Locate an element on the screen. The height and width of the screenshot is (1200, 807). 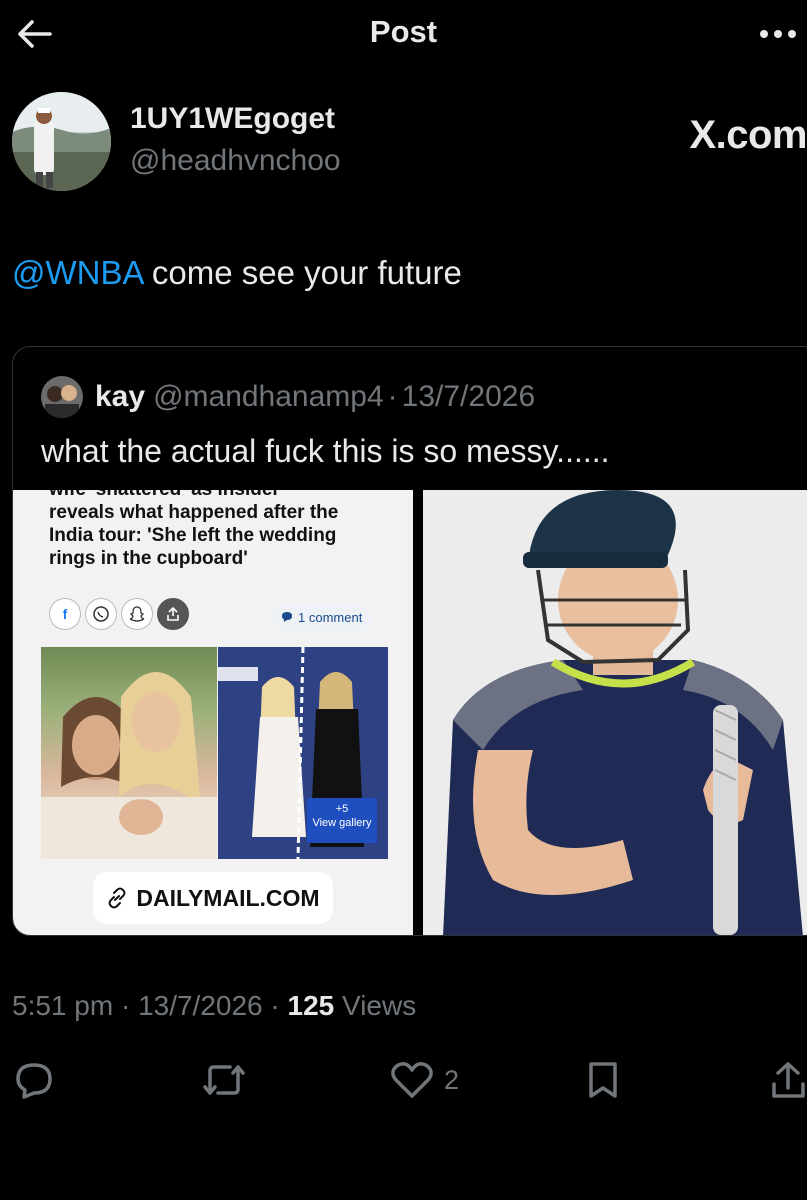
post-date: 13/7/2026 is located at coordinates (200, 1005).